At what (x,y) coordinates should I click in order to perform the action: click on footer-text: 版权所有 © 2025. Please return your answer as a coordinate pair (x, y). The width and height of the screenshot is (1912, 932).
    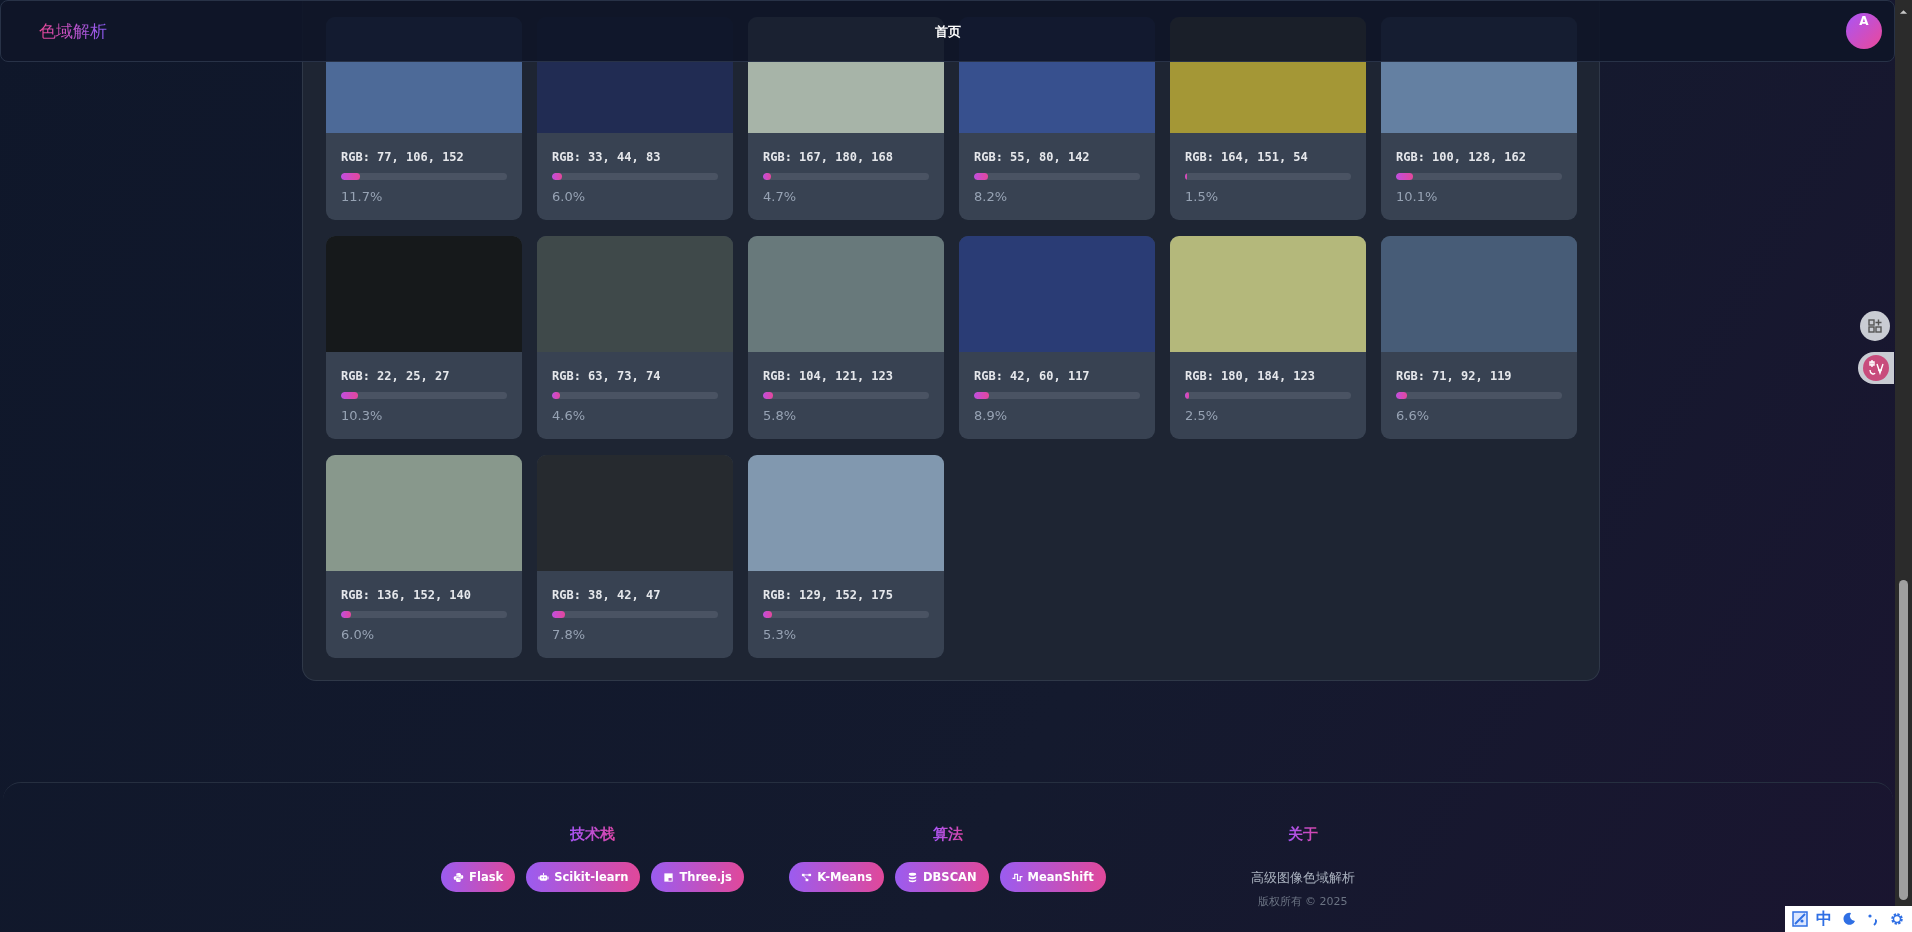
    Looking at the image, I should click on (1302, 901).